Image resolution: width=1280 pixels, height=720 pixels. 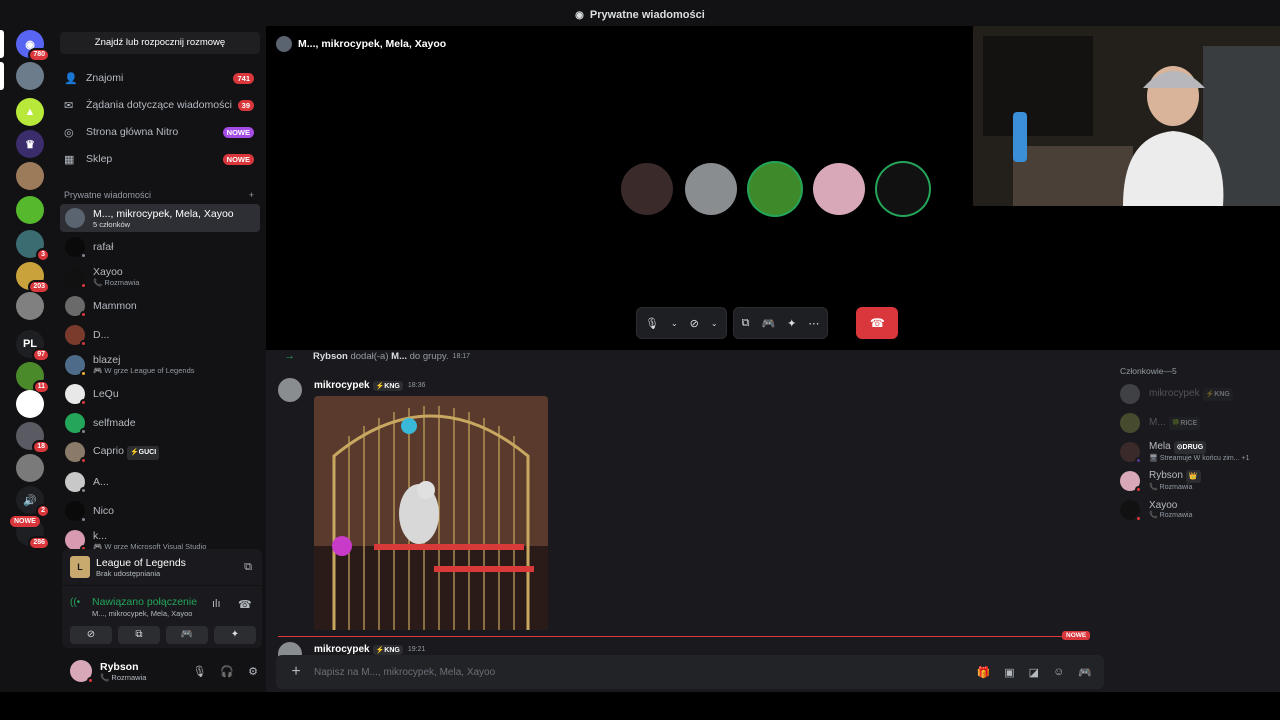 What do you see at coordinates (82, 672) in the screenshot?
I see `user-avatar` at bounding box center [82, 672].